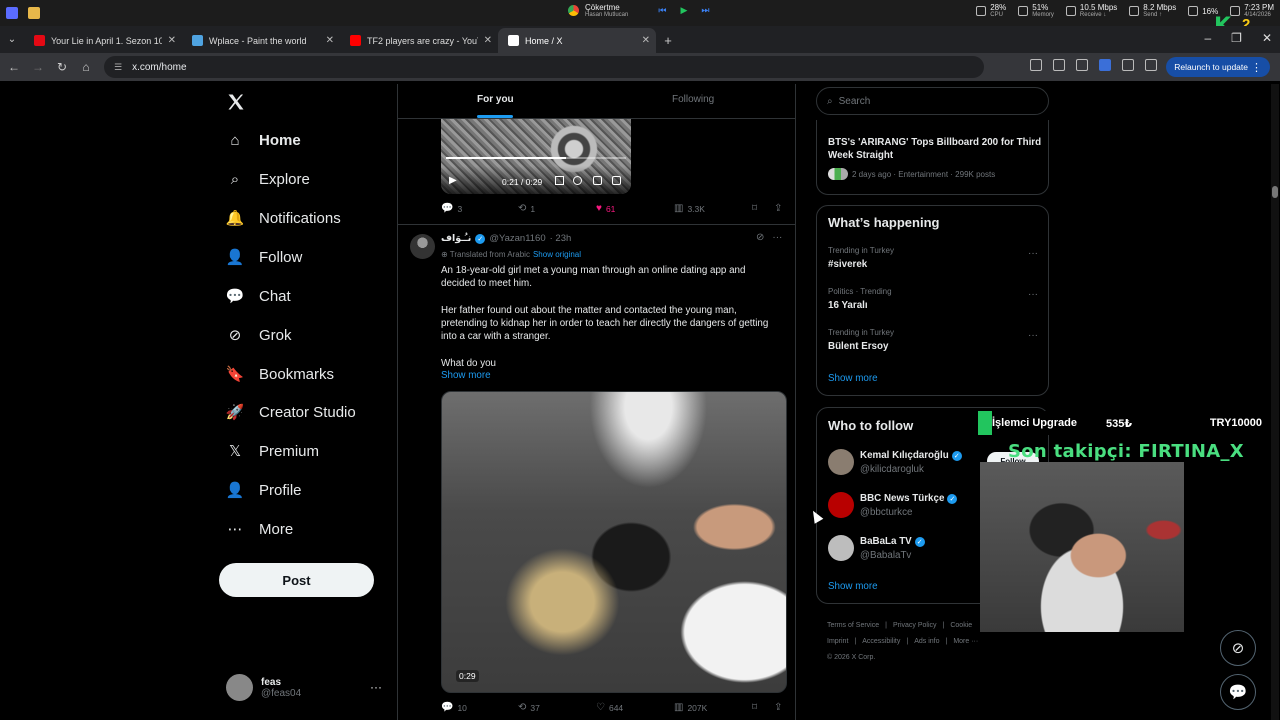  Describe the element at coordinates (961, 625) in the screenshot. I see `footer-link: Cookie` at that location.